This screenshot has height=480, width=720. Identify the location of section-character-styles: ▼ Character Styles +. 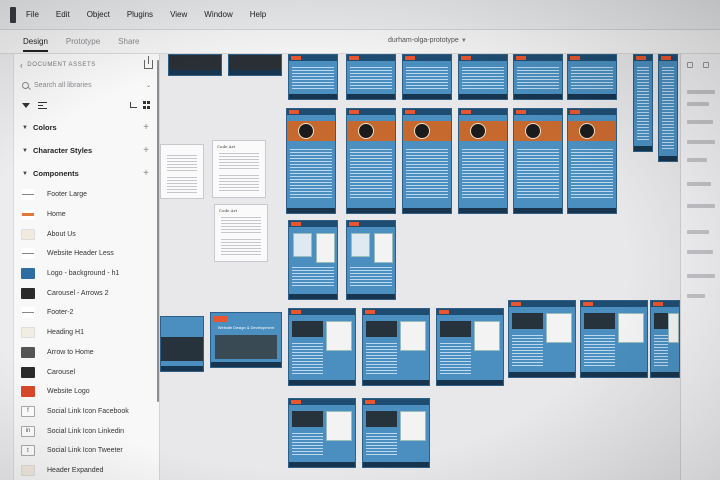
(86, 150).